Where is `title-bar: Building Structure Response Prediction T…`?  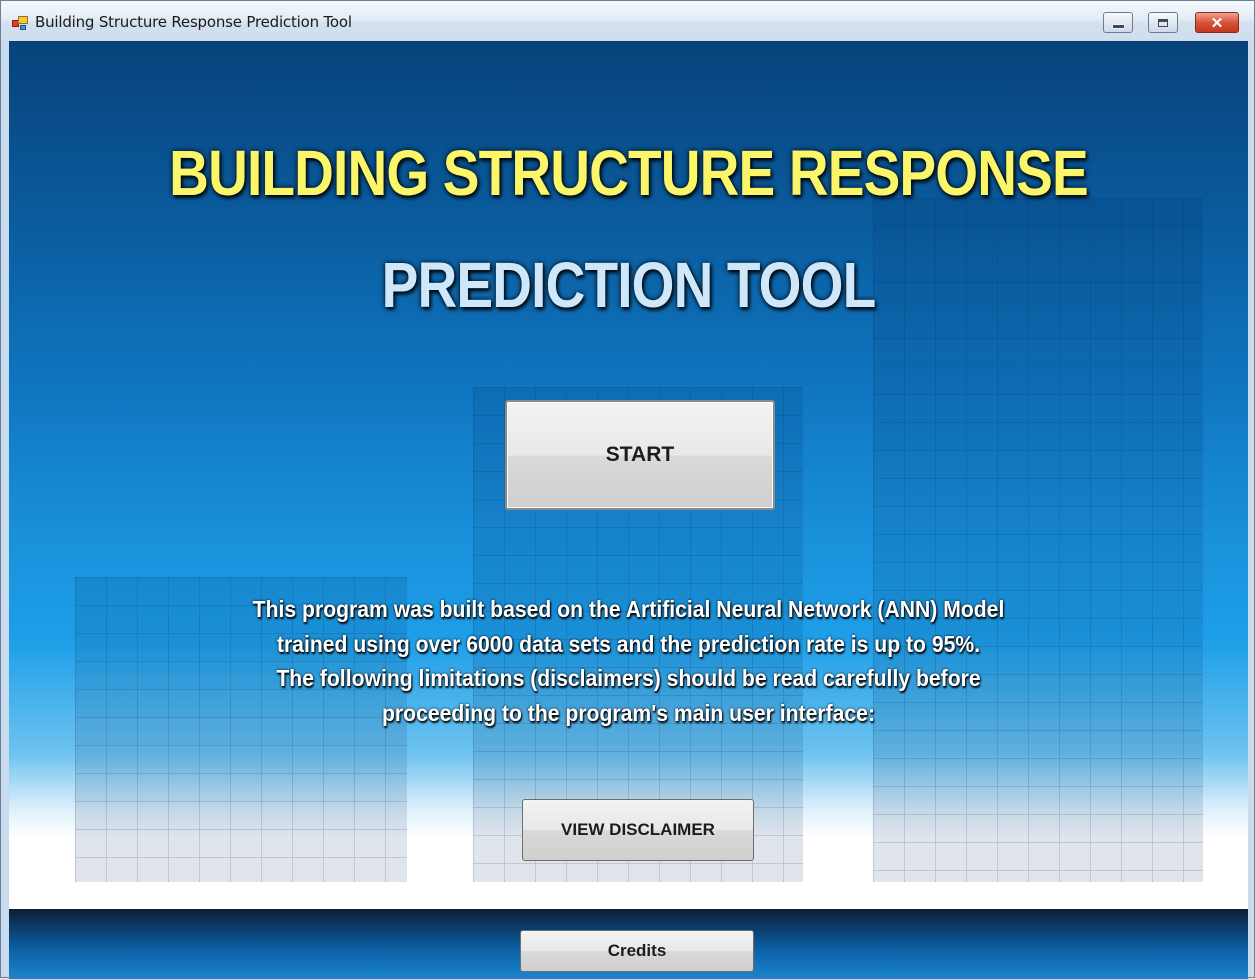 title-bar: Building Structure Response Prediction T… is located at coordinates (627, 21).